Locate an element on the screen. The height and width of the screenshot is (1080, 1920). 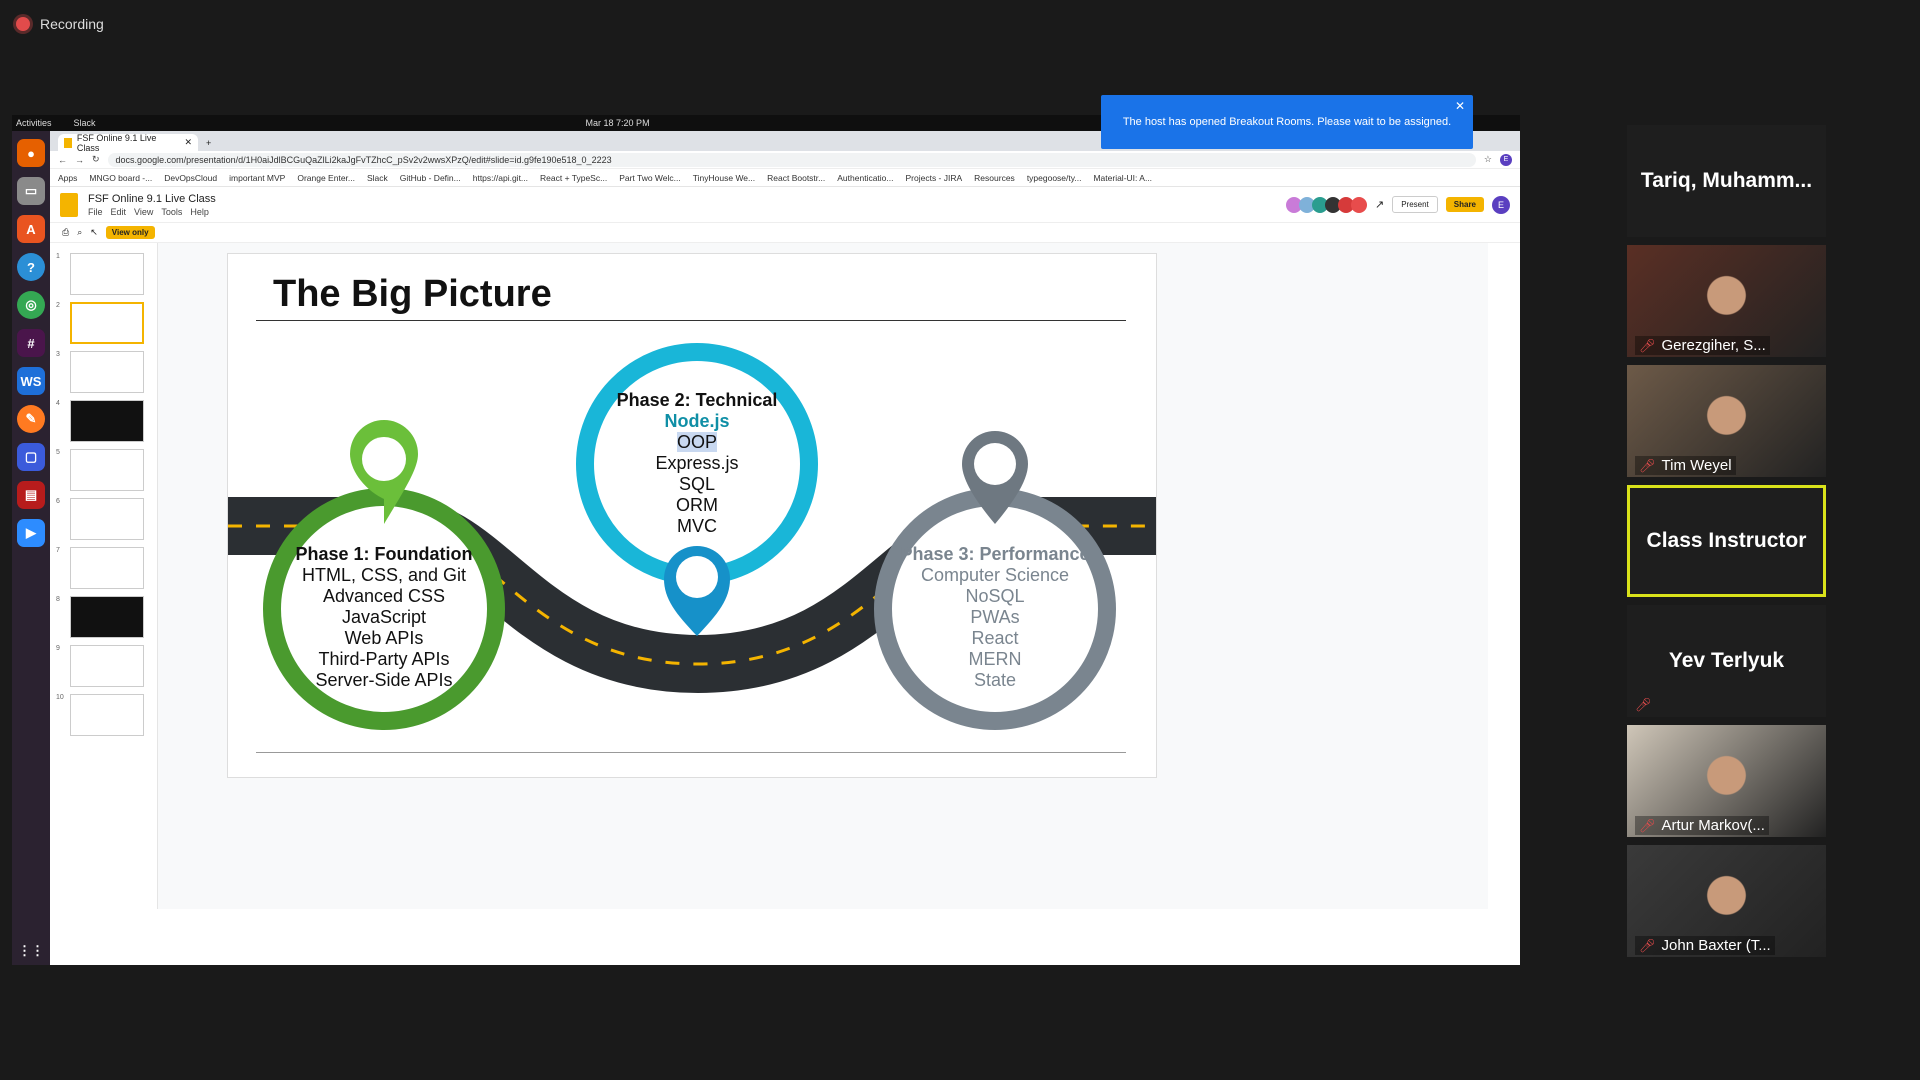
bookmark-item: important MVP is located at coordinates (257, 178).